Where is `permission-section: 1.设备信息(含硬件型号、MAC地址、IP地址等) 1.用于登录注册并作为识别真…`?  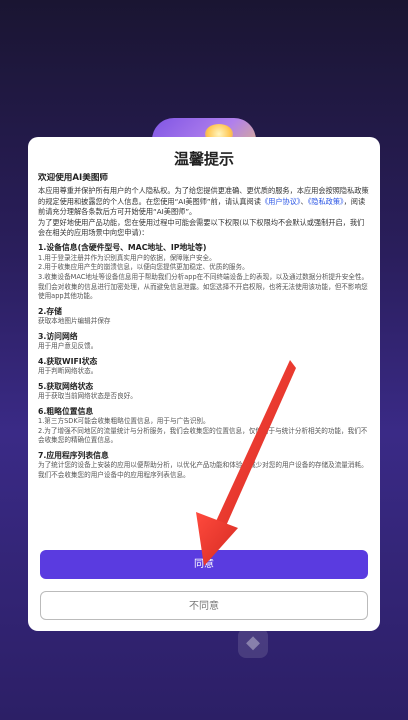 permission-section: 1.设备信息(含硬件型号、MAC地址、IP地址等) 1.用于登录注册并作为识别真… is located at coordinates (204, 272).